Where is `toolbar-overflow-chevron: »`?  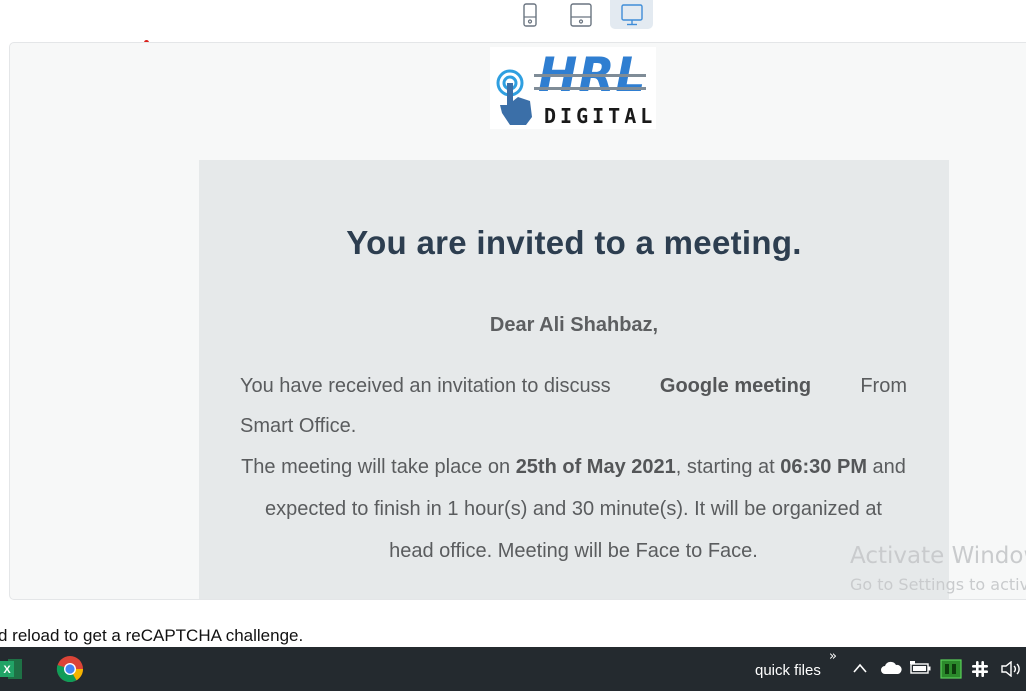 toolbar-overflow-chevron: » is located at coordinates (833, 656).